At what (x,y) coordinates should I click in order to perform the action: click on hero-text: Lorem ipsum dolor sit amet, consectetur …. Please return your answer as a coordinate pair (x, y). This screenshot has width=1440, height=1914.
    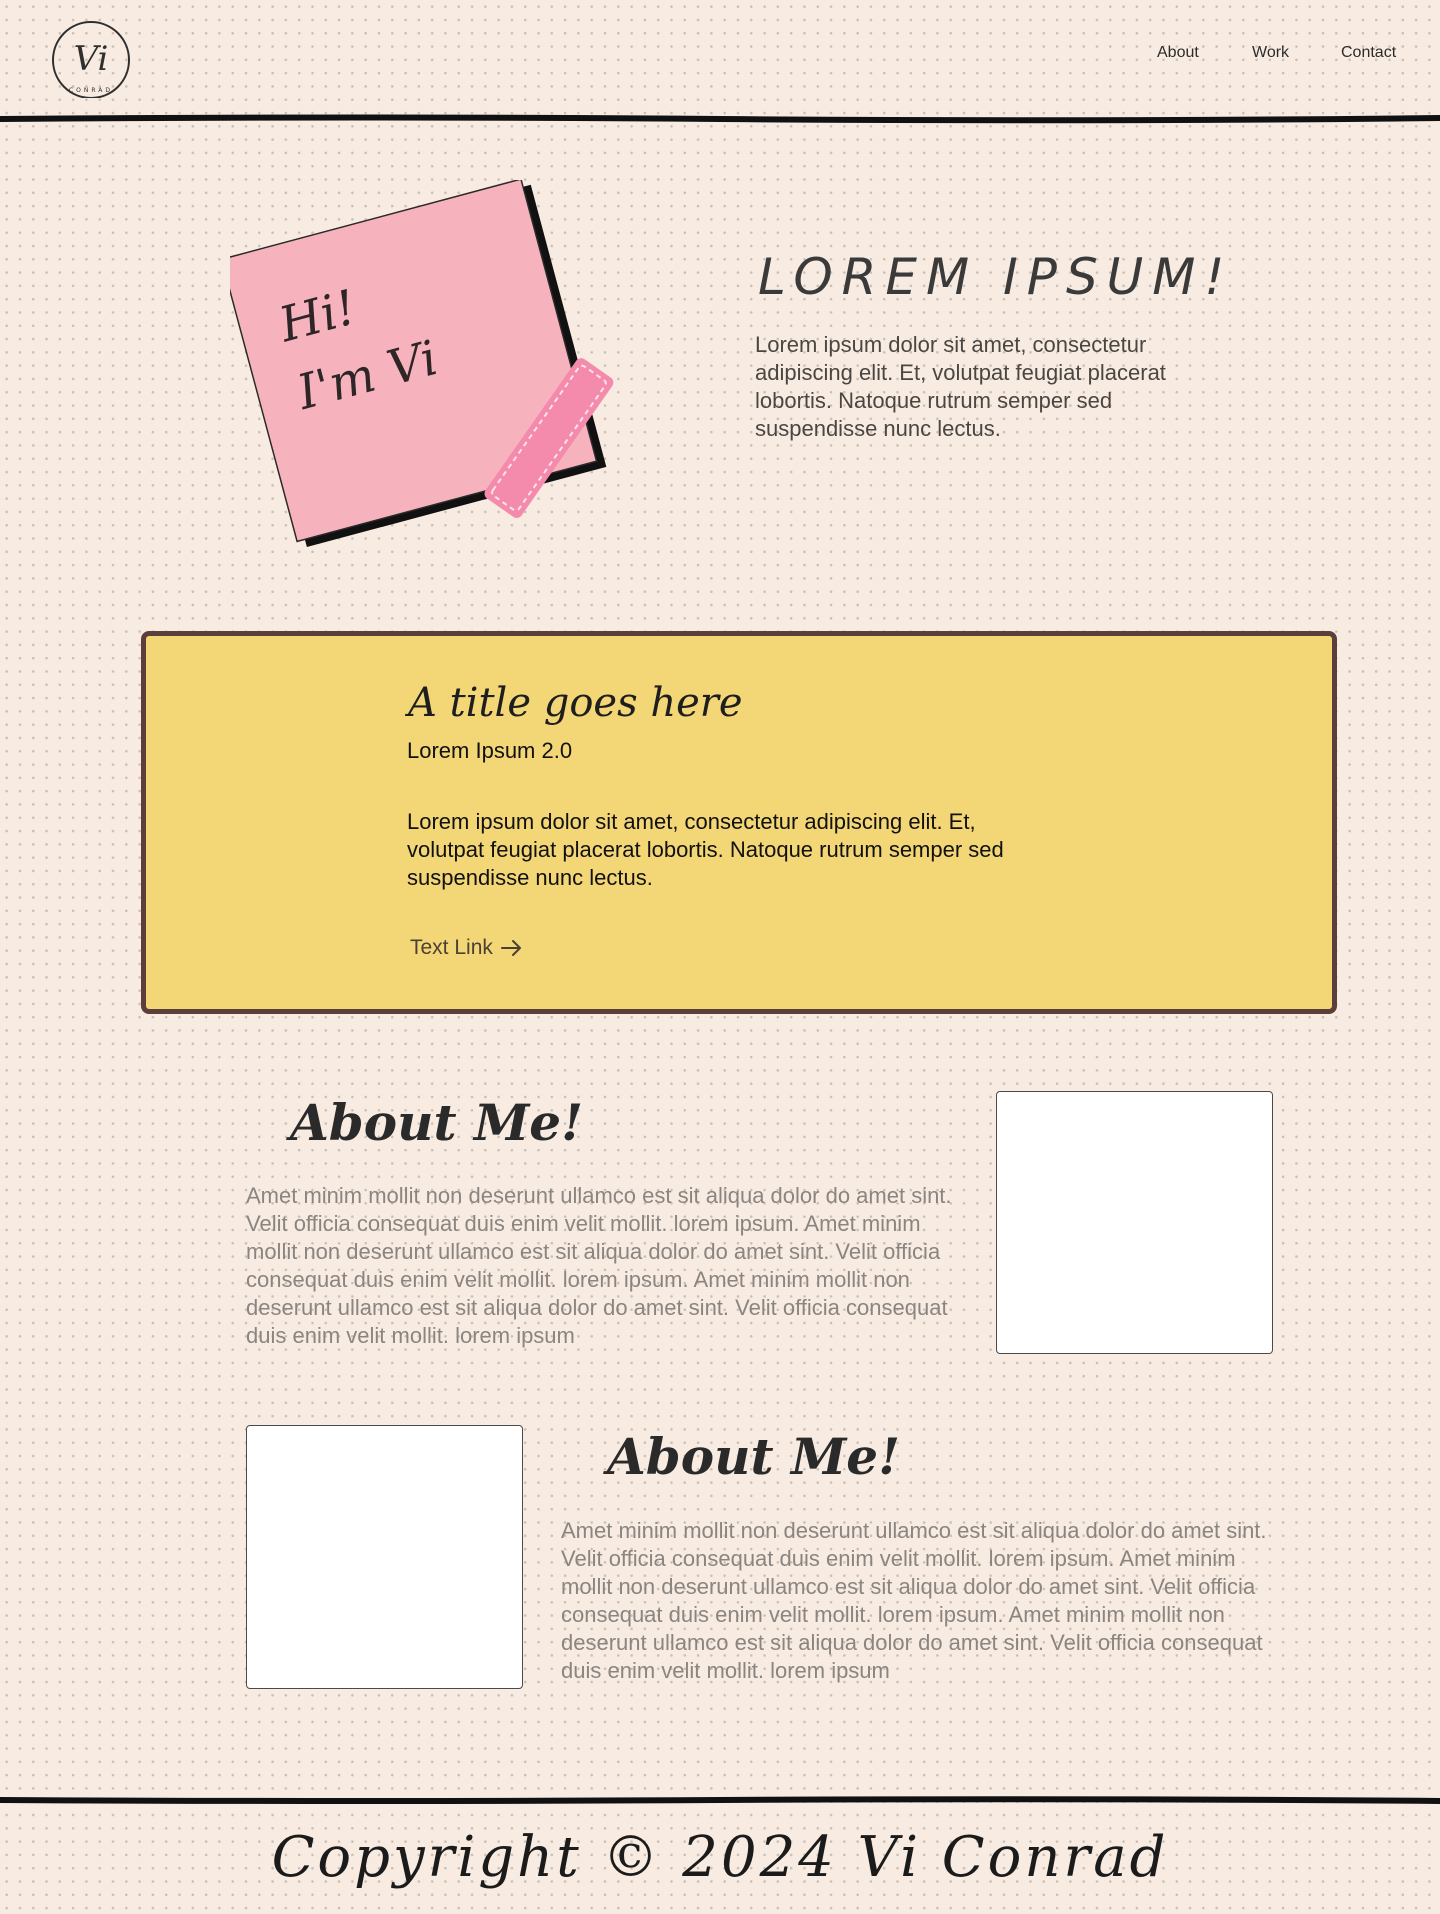
    Looking at the image, I should click on (960, 386).